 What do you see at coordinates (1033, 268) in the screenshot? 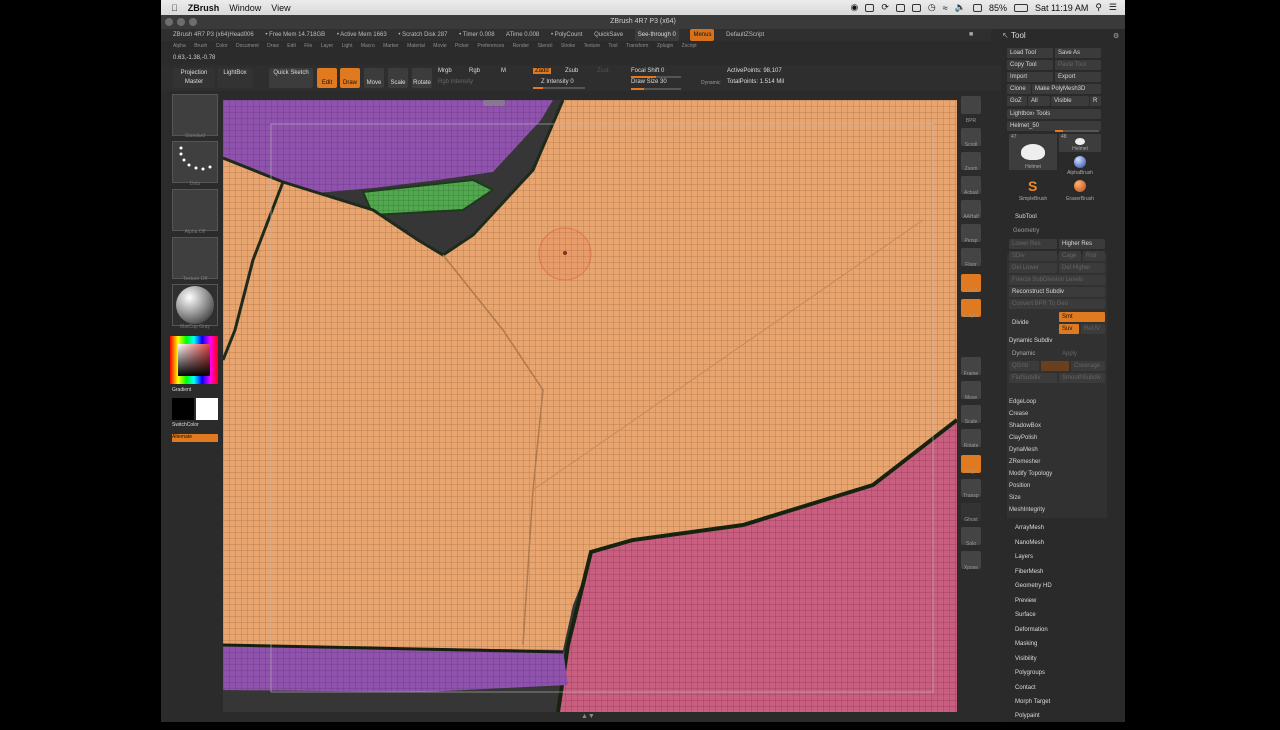
I see `del-lower-button: Del Lower` at bounding box center [1033, 268].